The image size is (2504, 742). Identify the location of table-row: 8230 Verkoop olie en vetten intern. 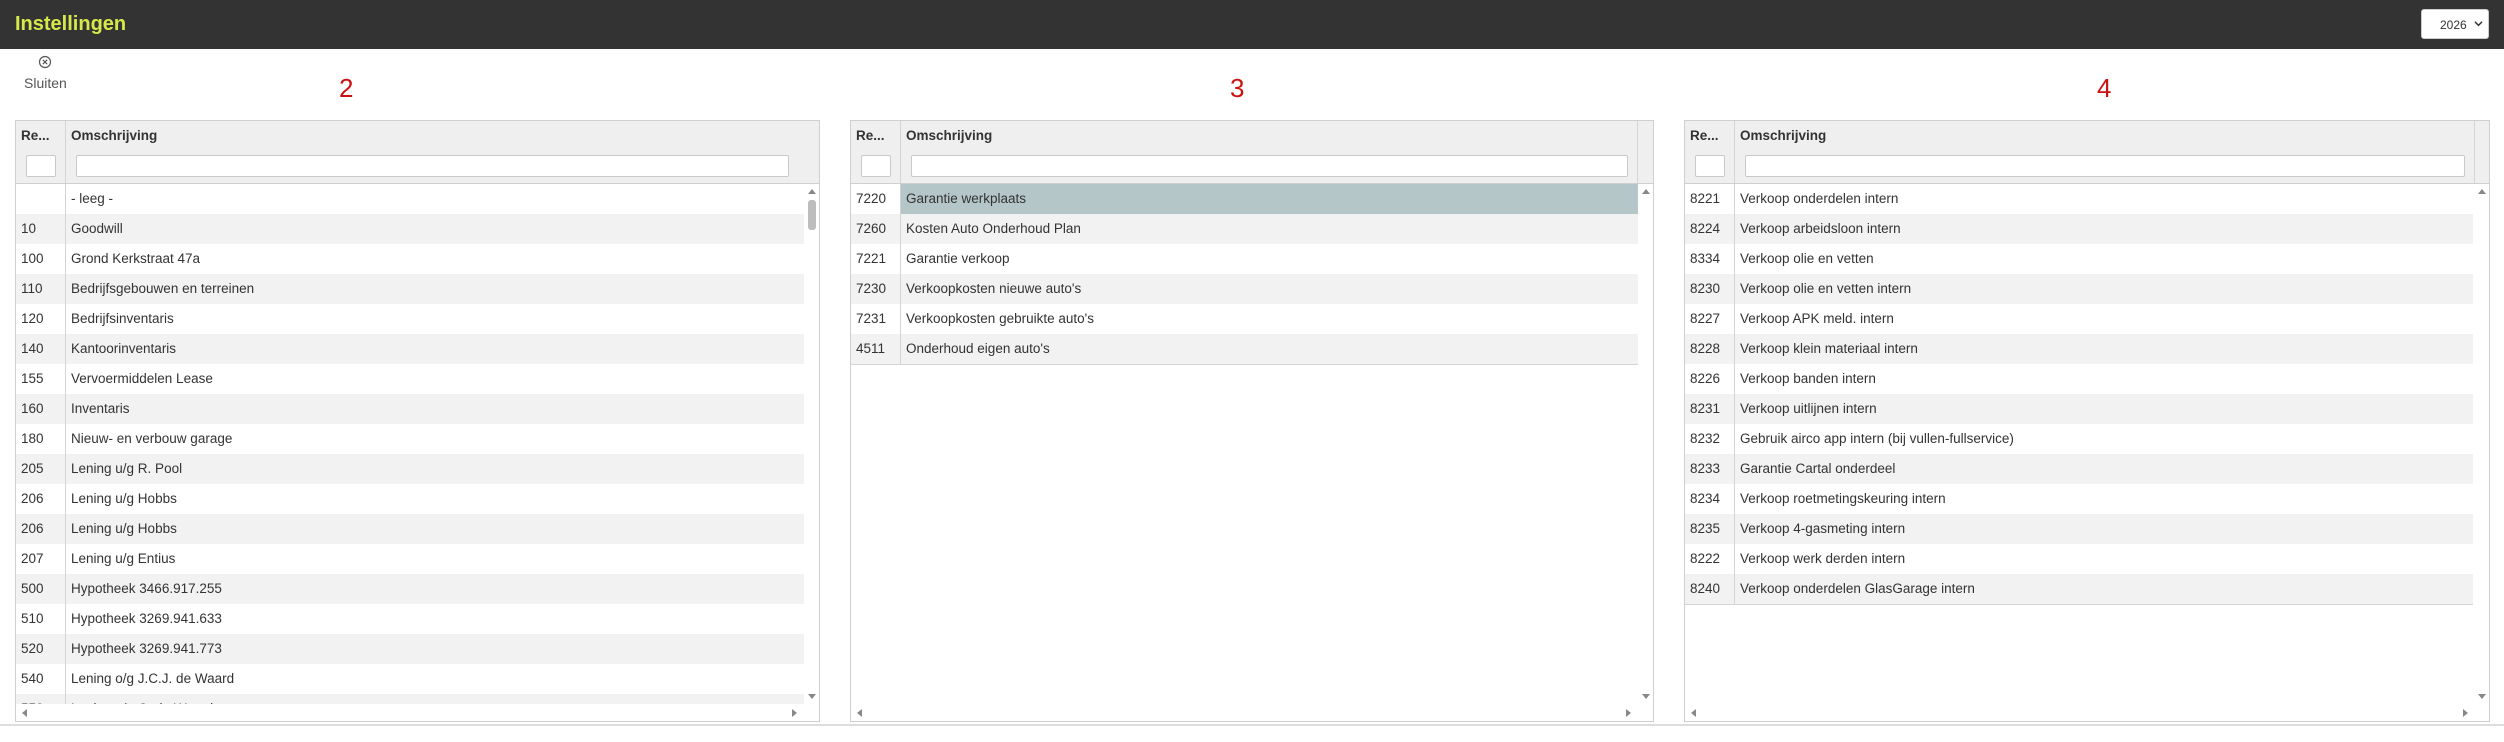
(2079, 289).